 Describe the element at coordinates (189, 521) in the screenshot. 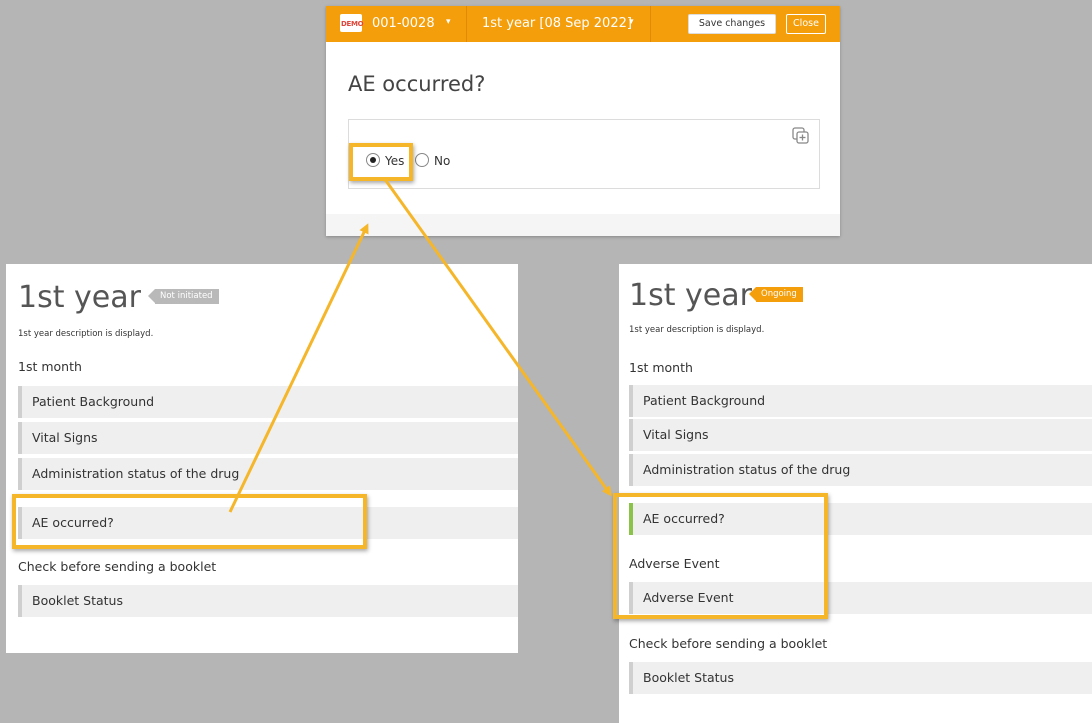

I see `highlight-ae-item-before` at that location.